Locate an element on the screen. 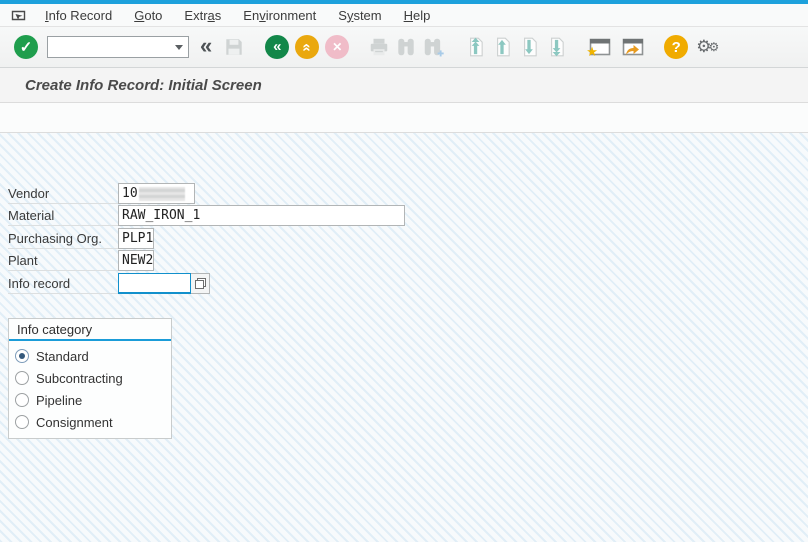 The width and height of the screenshot is (808, 543). previous-page-button is located at coordinates (502, 47).